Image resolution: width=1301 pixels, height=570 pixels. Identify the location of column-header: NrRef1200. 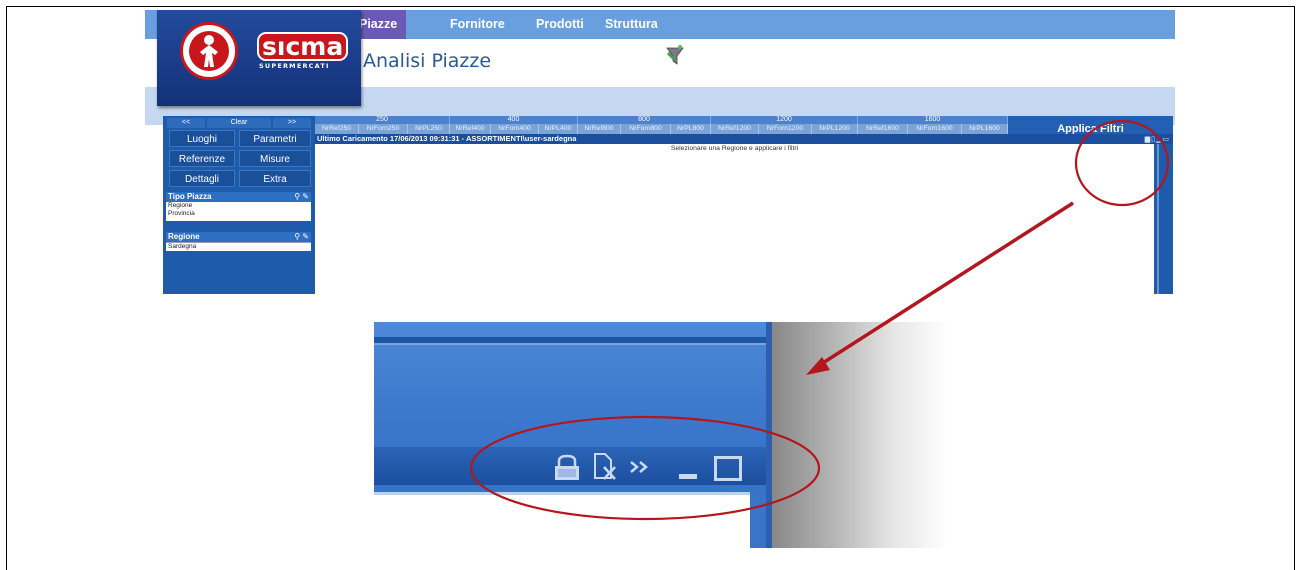
(735, 129).